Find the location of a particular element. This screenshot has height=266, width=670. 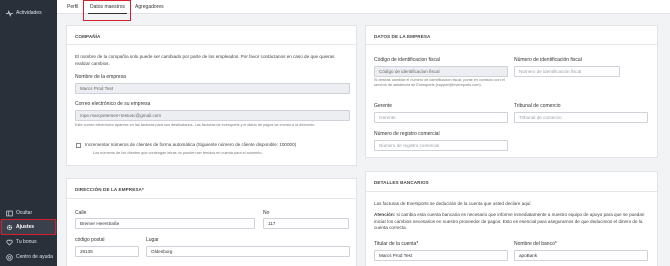

sidebar-item-label: Actividades is located at coordinates (29, 13).